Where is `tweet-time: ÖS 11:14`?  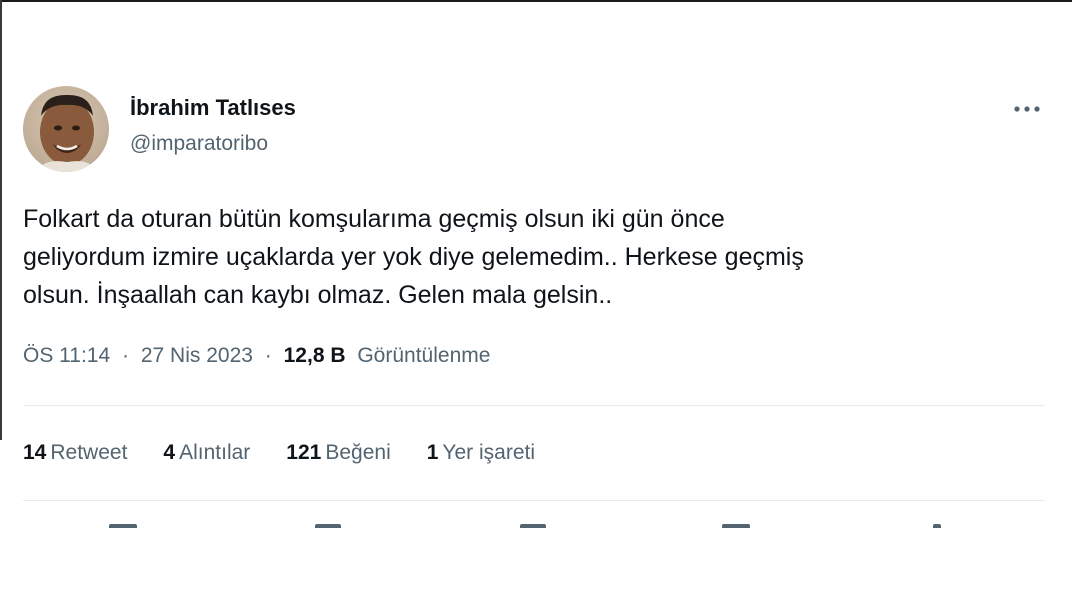
tweet-time: ÖS 11:14 is located at coordinates (66, 355).